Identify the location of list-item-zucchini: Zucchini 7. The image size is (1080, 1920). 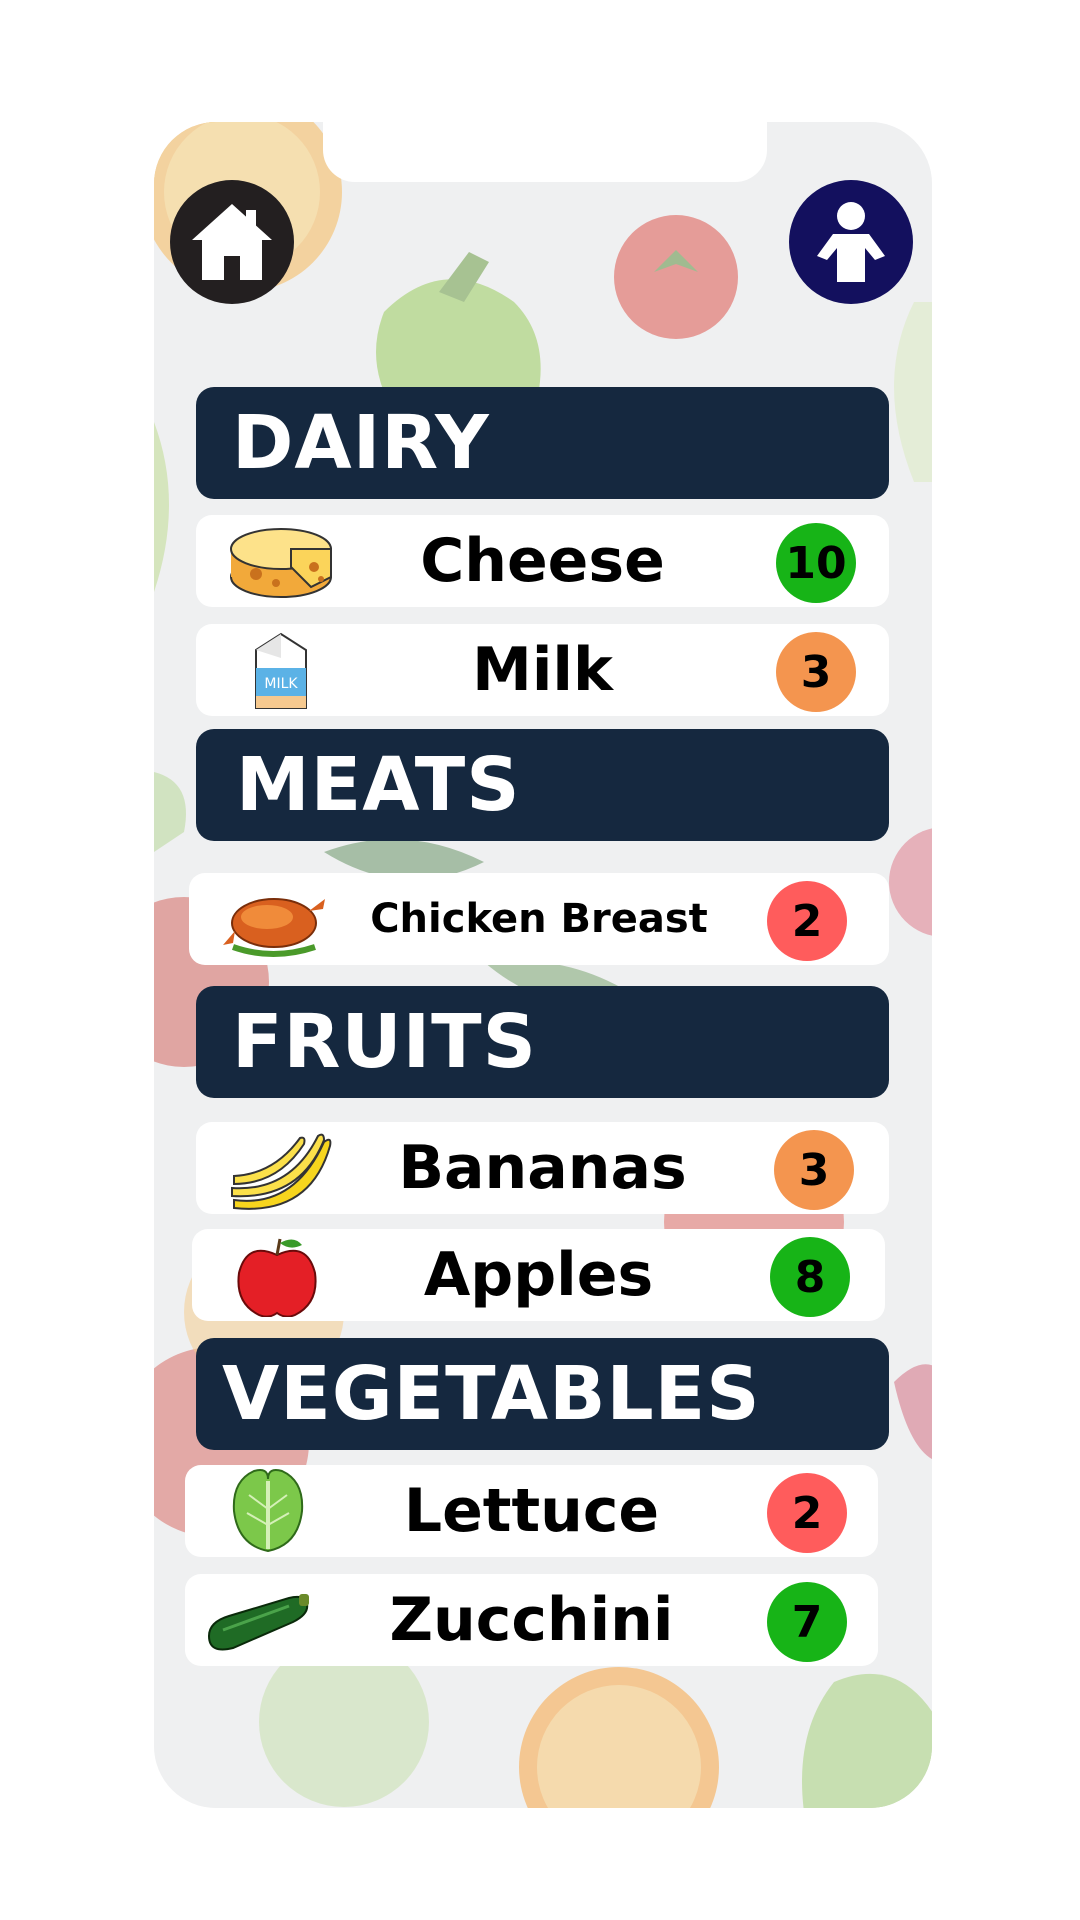
(531, 1620).